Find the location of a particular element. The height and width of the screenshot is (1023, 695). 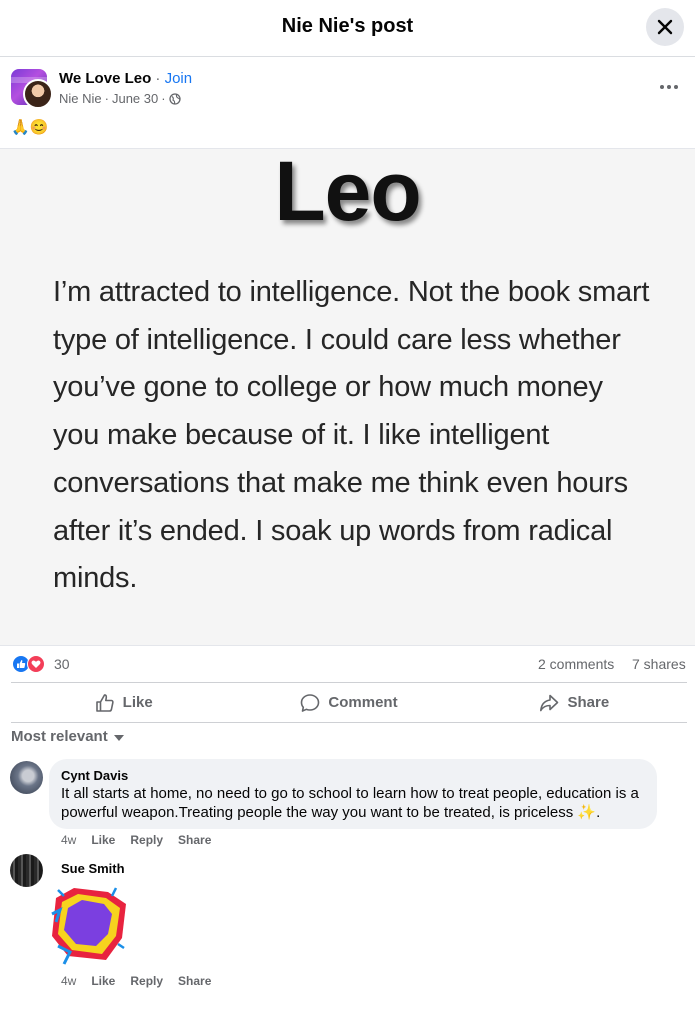

post-actions: Like Comment Share is located at coordinates (349, 702).